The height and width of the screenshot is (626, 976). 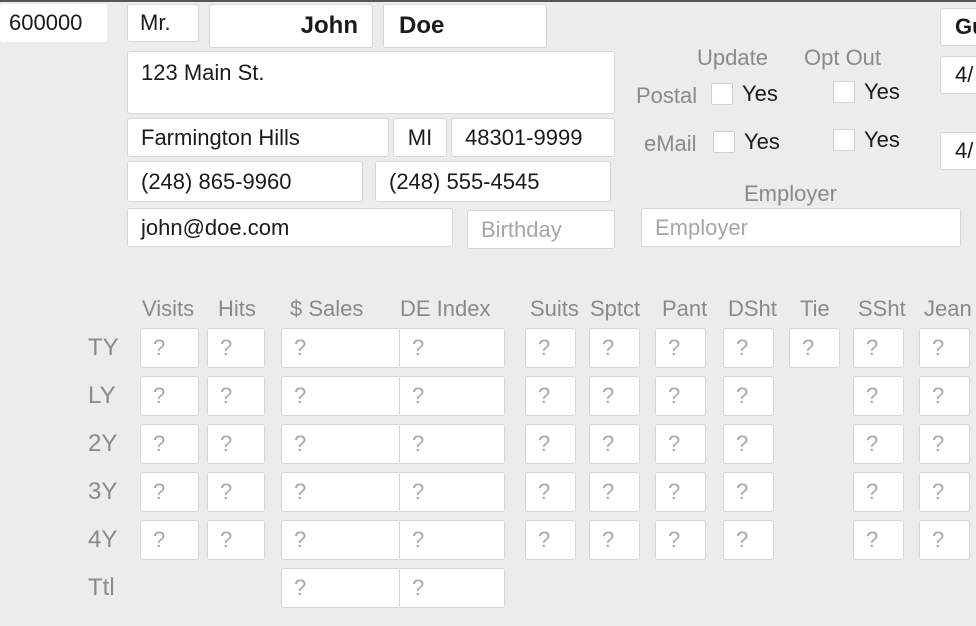 I want to click on row-label-ly: LY, so click(x=102, y=395).